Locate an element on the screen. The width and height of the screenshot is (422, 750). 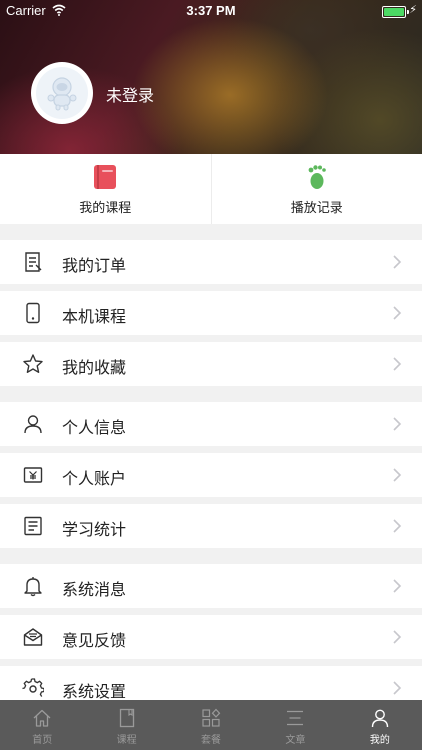
tab-articles: 文章 is located at coordinates (295, 725).